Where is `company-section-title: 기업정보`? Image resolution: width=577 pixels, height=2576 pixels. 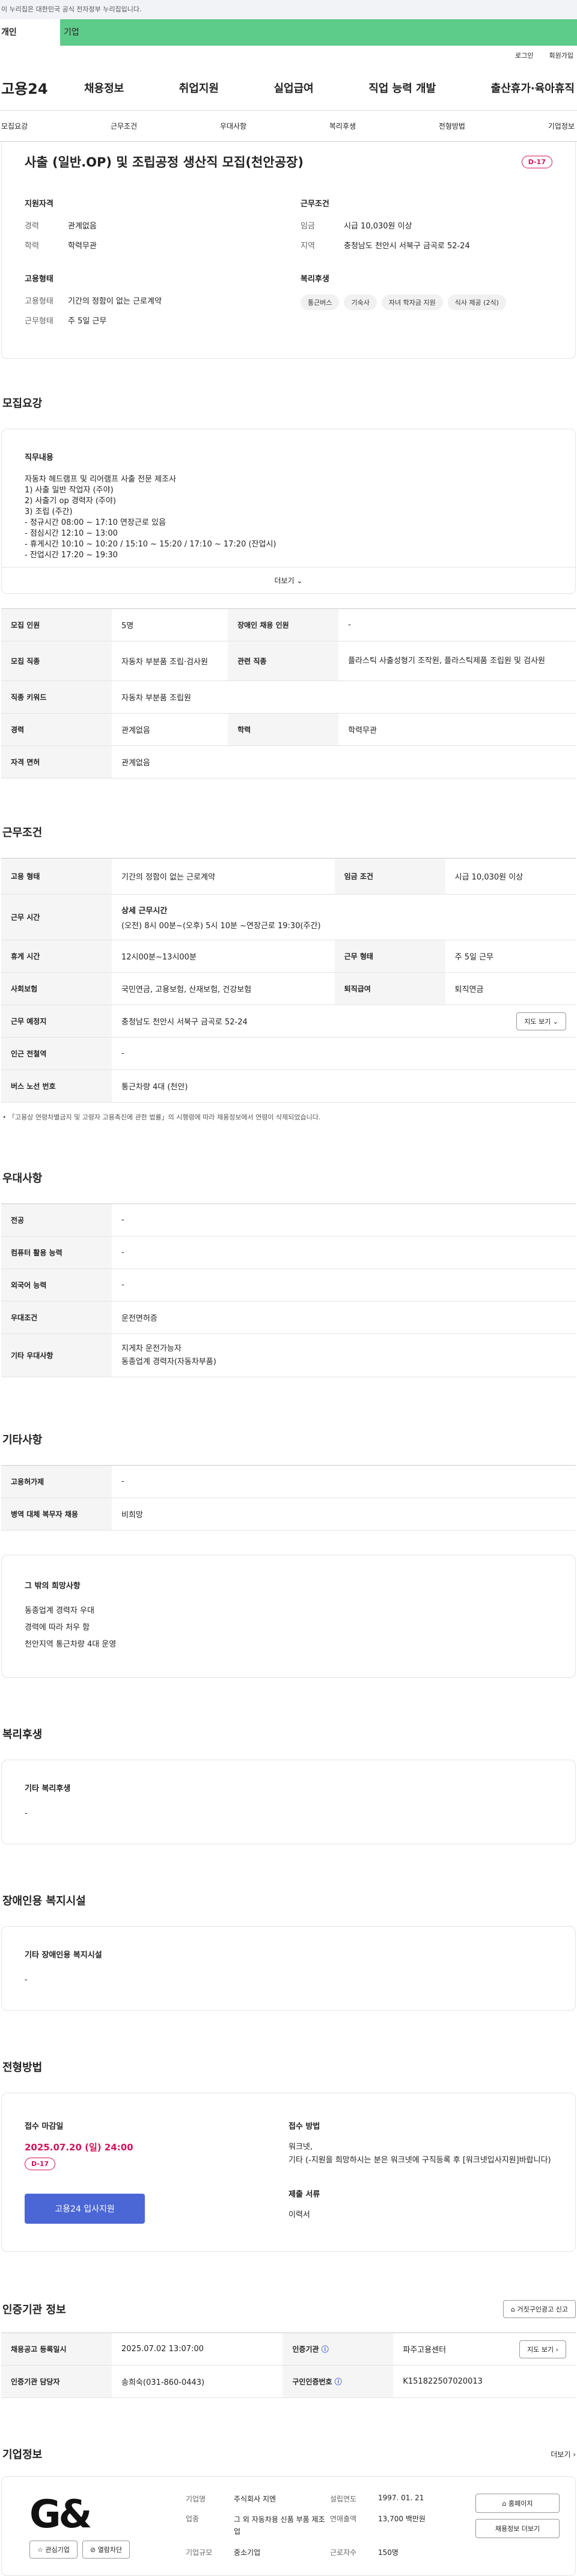 company-section-title: 기업정보 is located at coordinates (22, 2455).